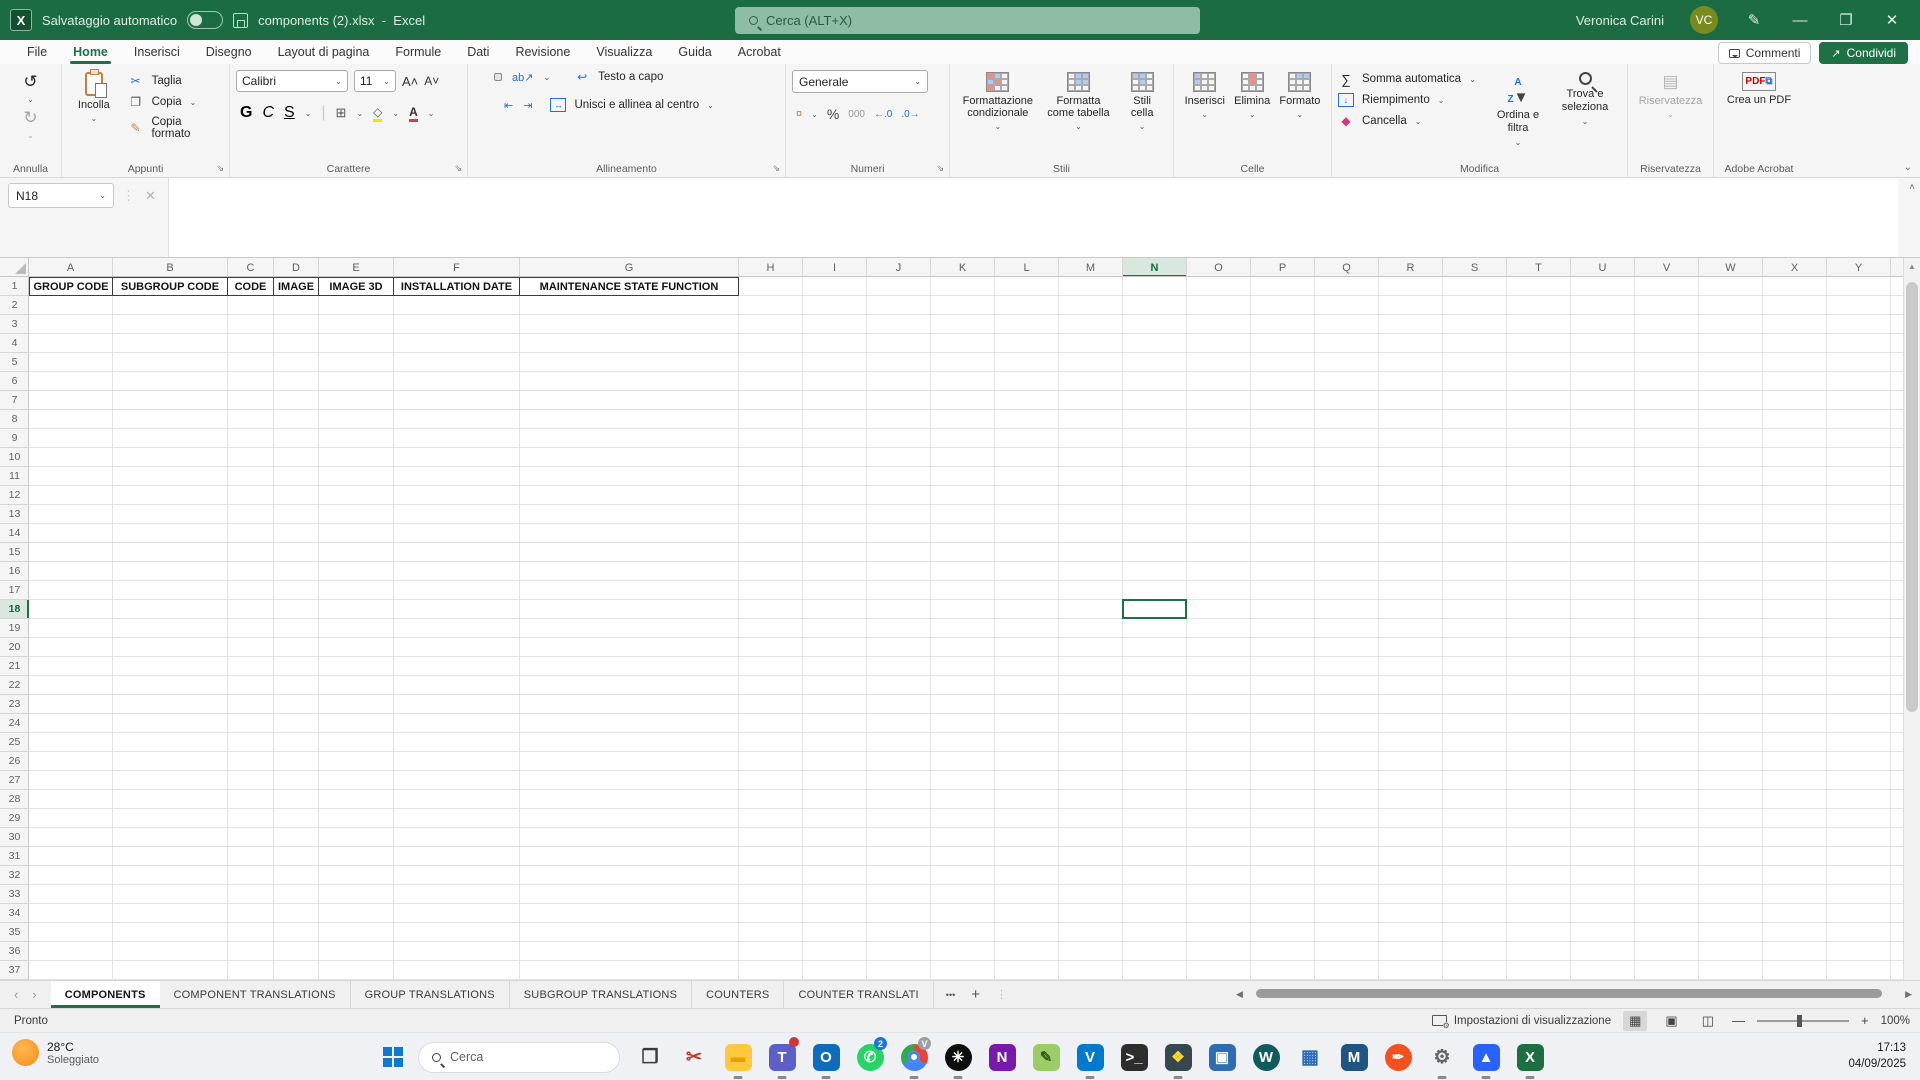 Image resolution: width=1920 pixels, height=1080 pixels. Describe the element at coordinates (14, 476) in the screenshot. I see `row-header-11: 11` at that location.